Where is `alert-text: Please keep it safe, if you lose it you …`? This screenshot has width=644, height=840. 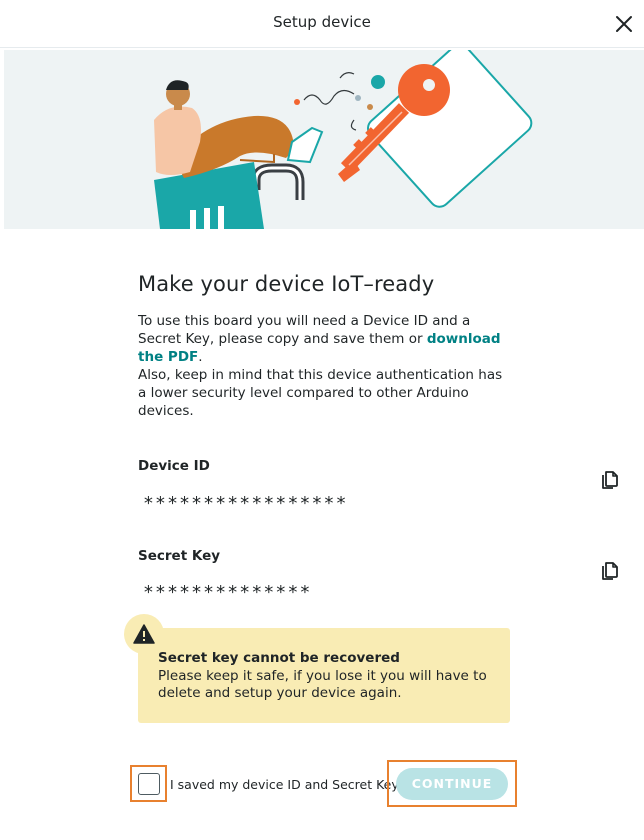
alert-text: Please keep it safe, if you lose it you … is located at coordinates (322, 684).